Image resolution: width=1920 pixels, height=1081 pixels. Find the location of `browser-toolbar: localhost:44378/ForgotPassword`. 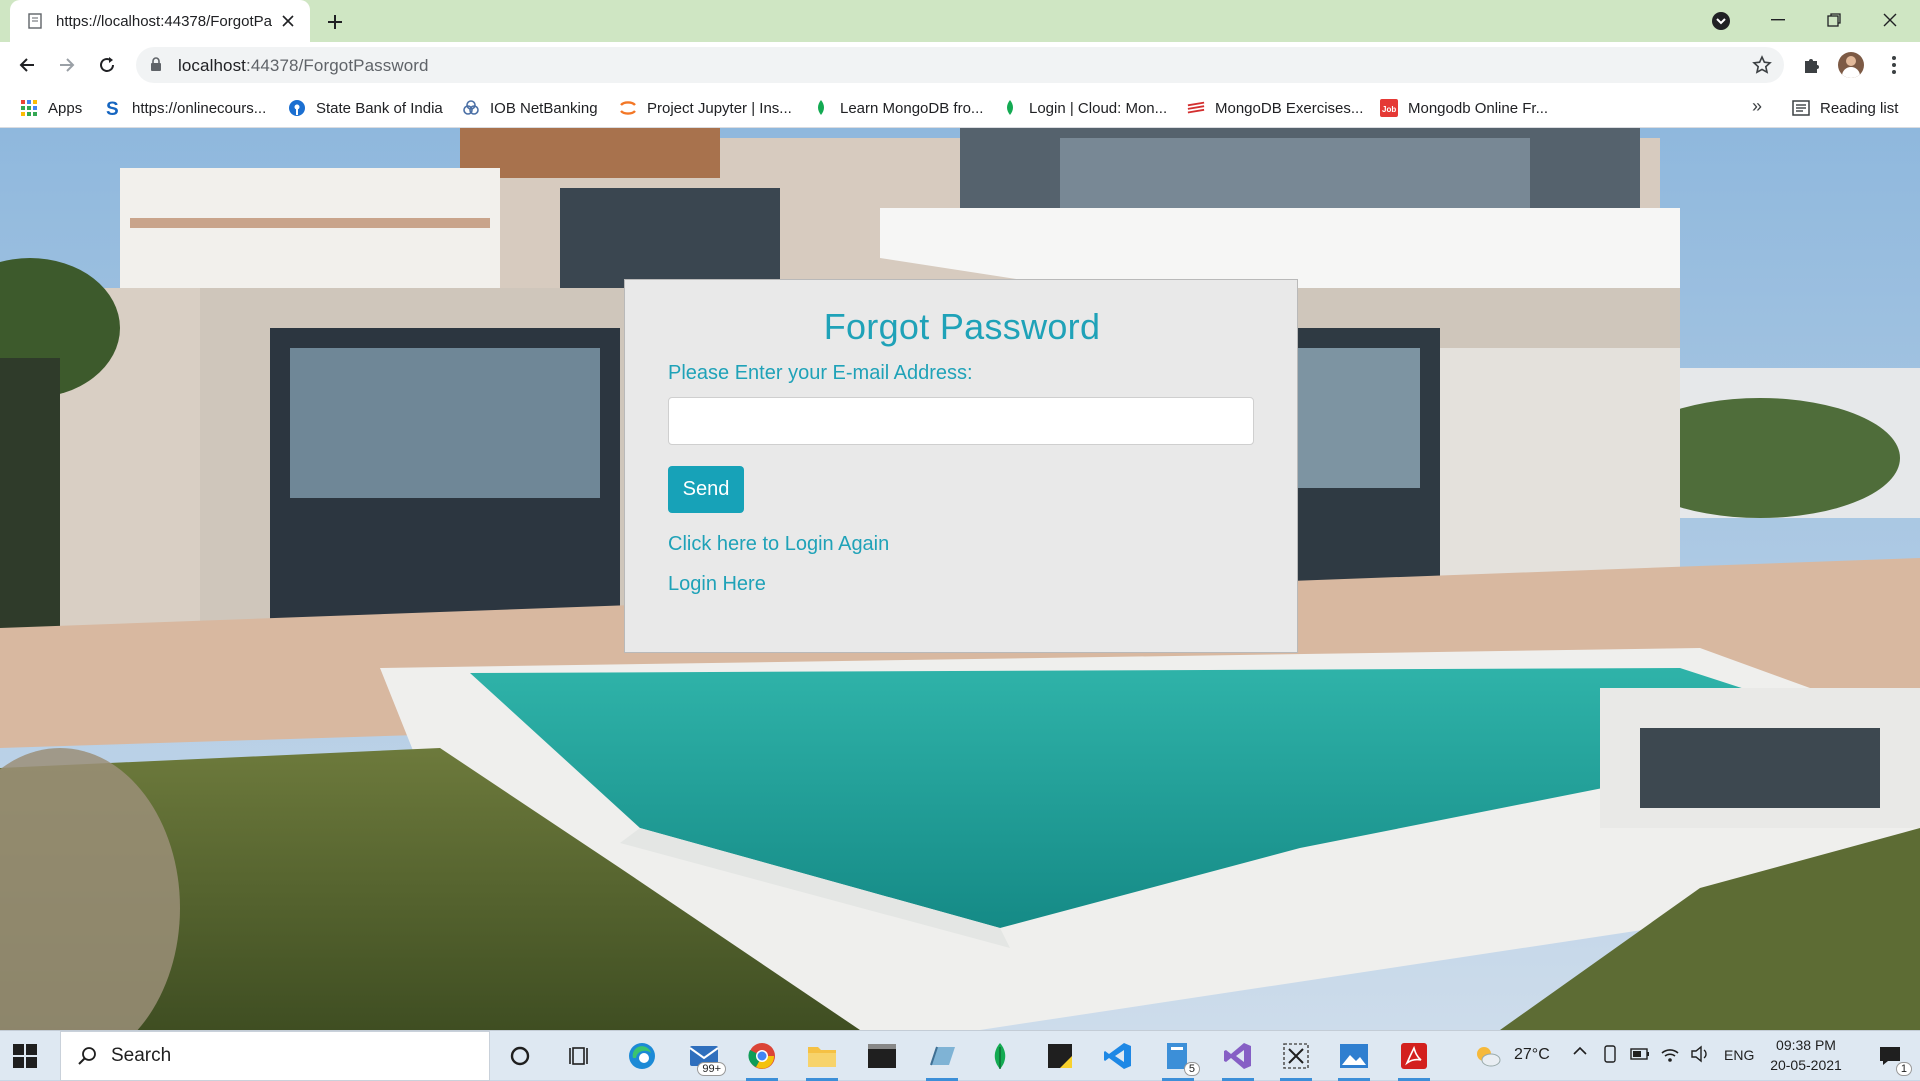

browser-toolbar: localhost:44378/ForgotPassword is located at coordinates (960, 65).